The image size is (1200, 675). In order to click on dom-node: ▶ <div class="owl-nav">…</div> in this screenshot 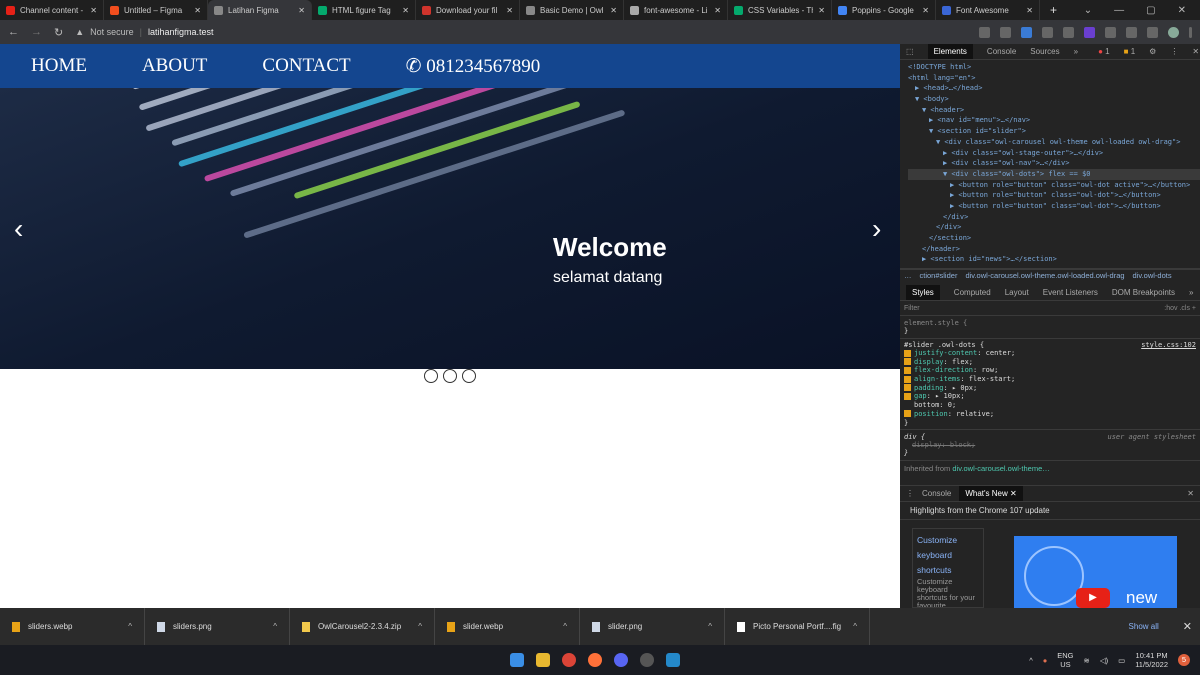, I will do `click(1054, 163)`.